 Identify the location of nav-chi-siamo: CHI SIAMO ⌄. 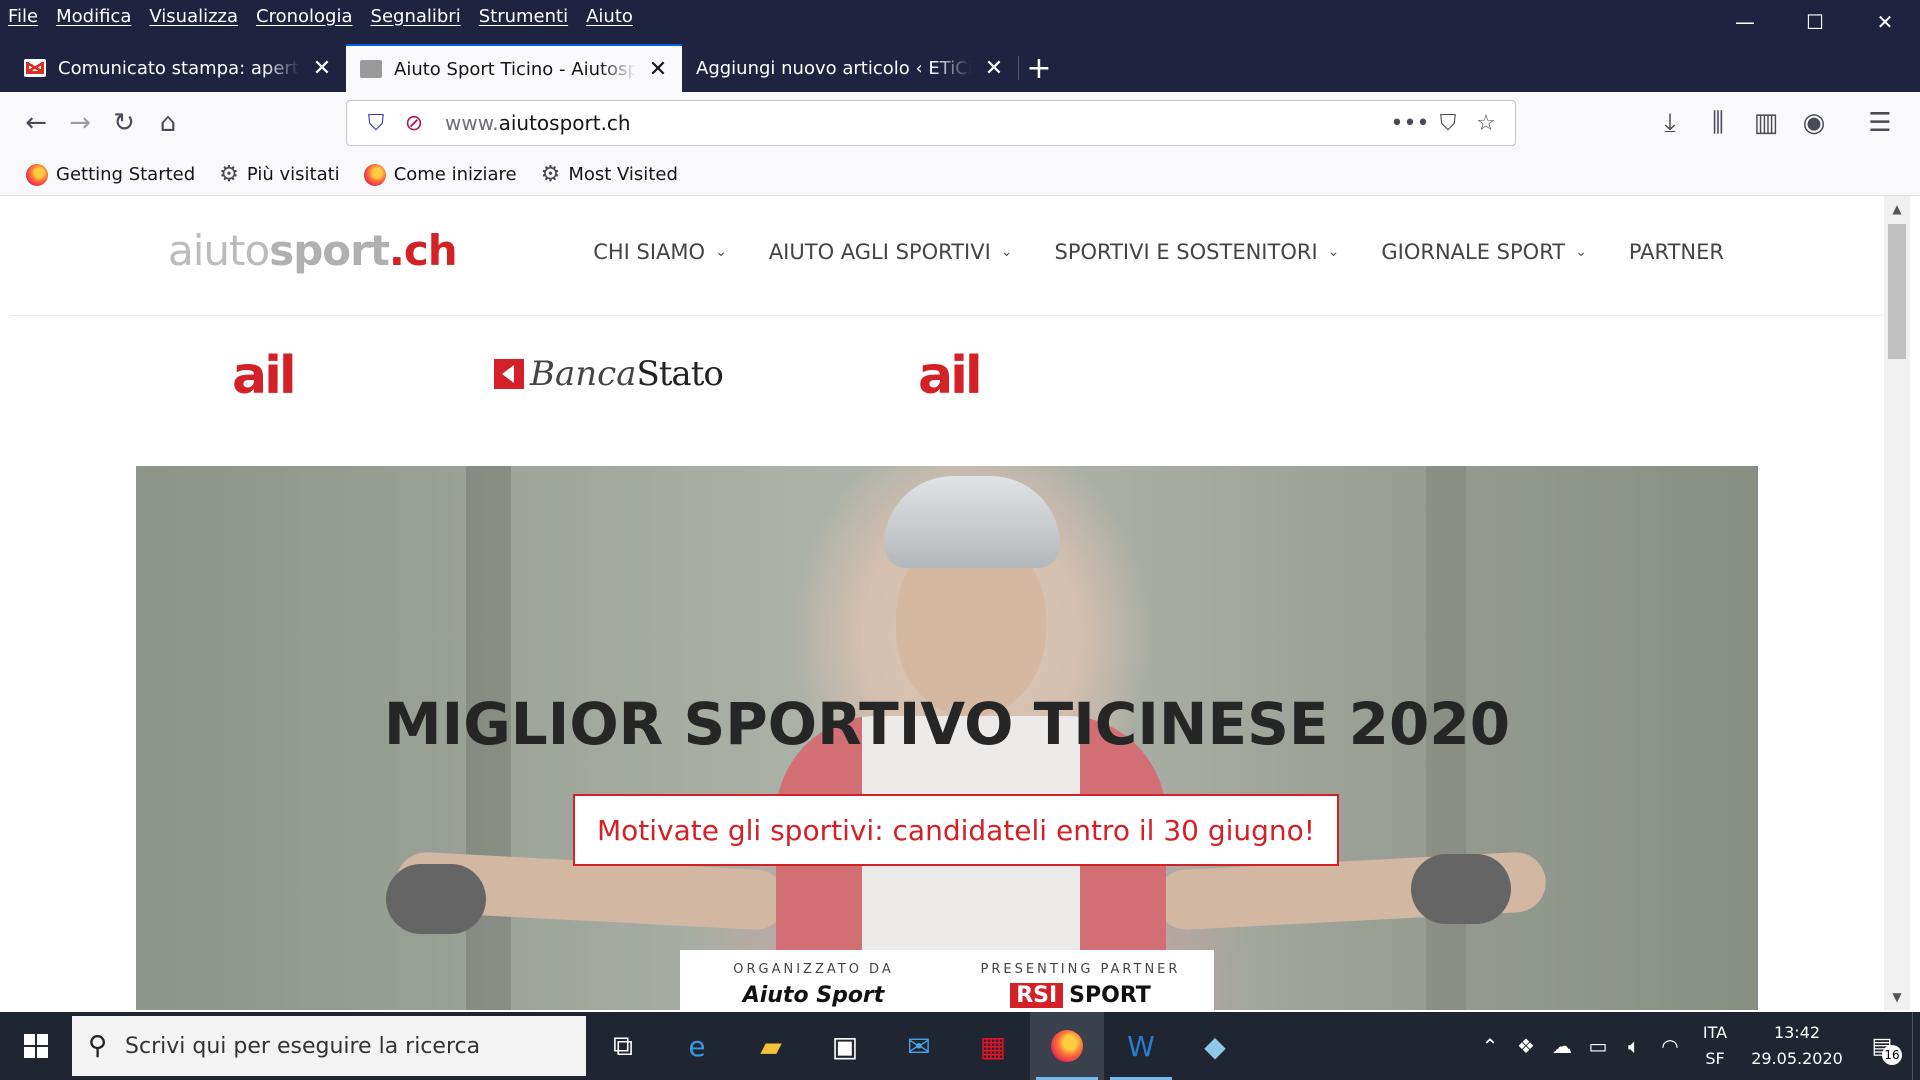
(660, 252).